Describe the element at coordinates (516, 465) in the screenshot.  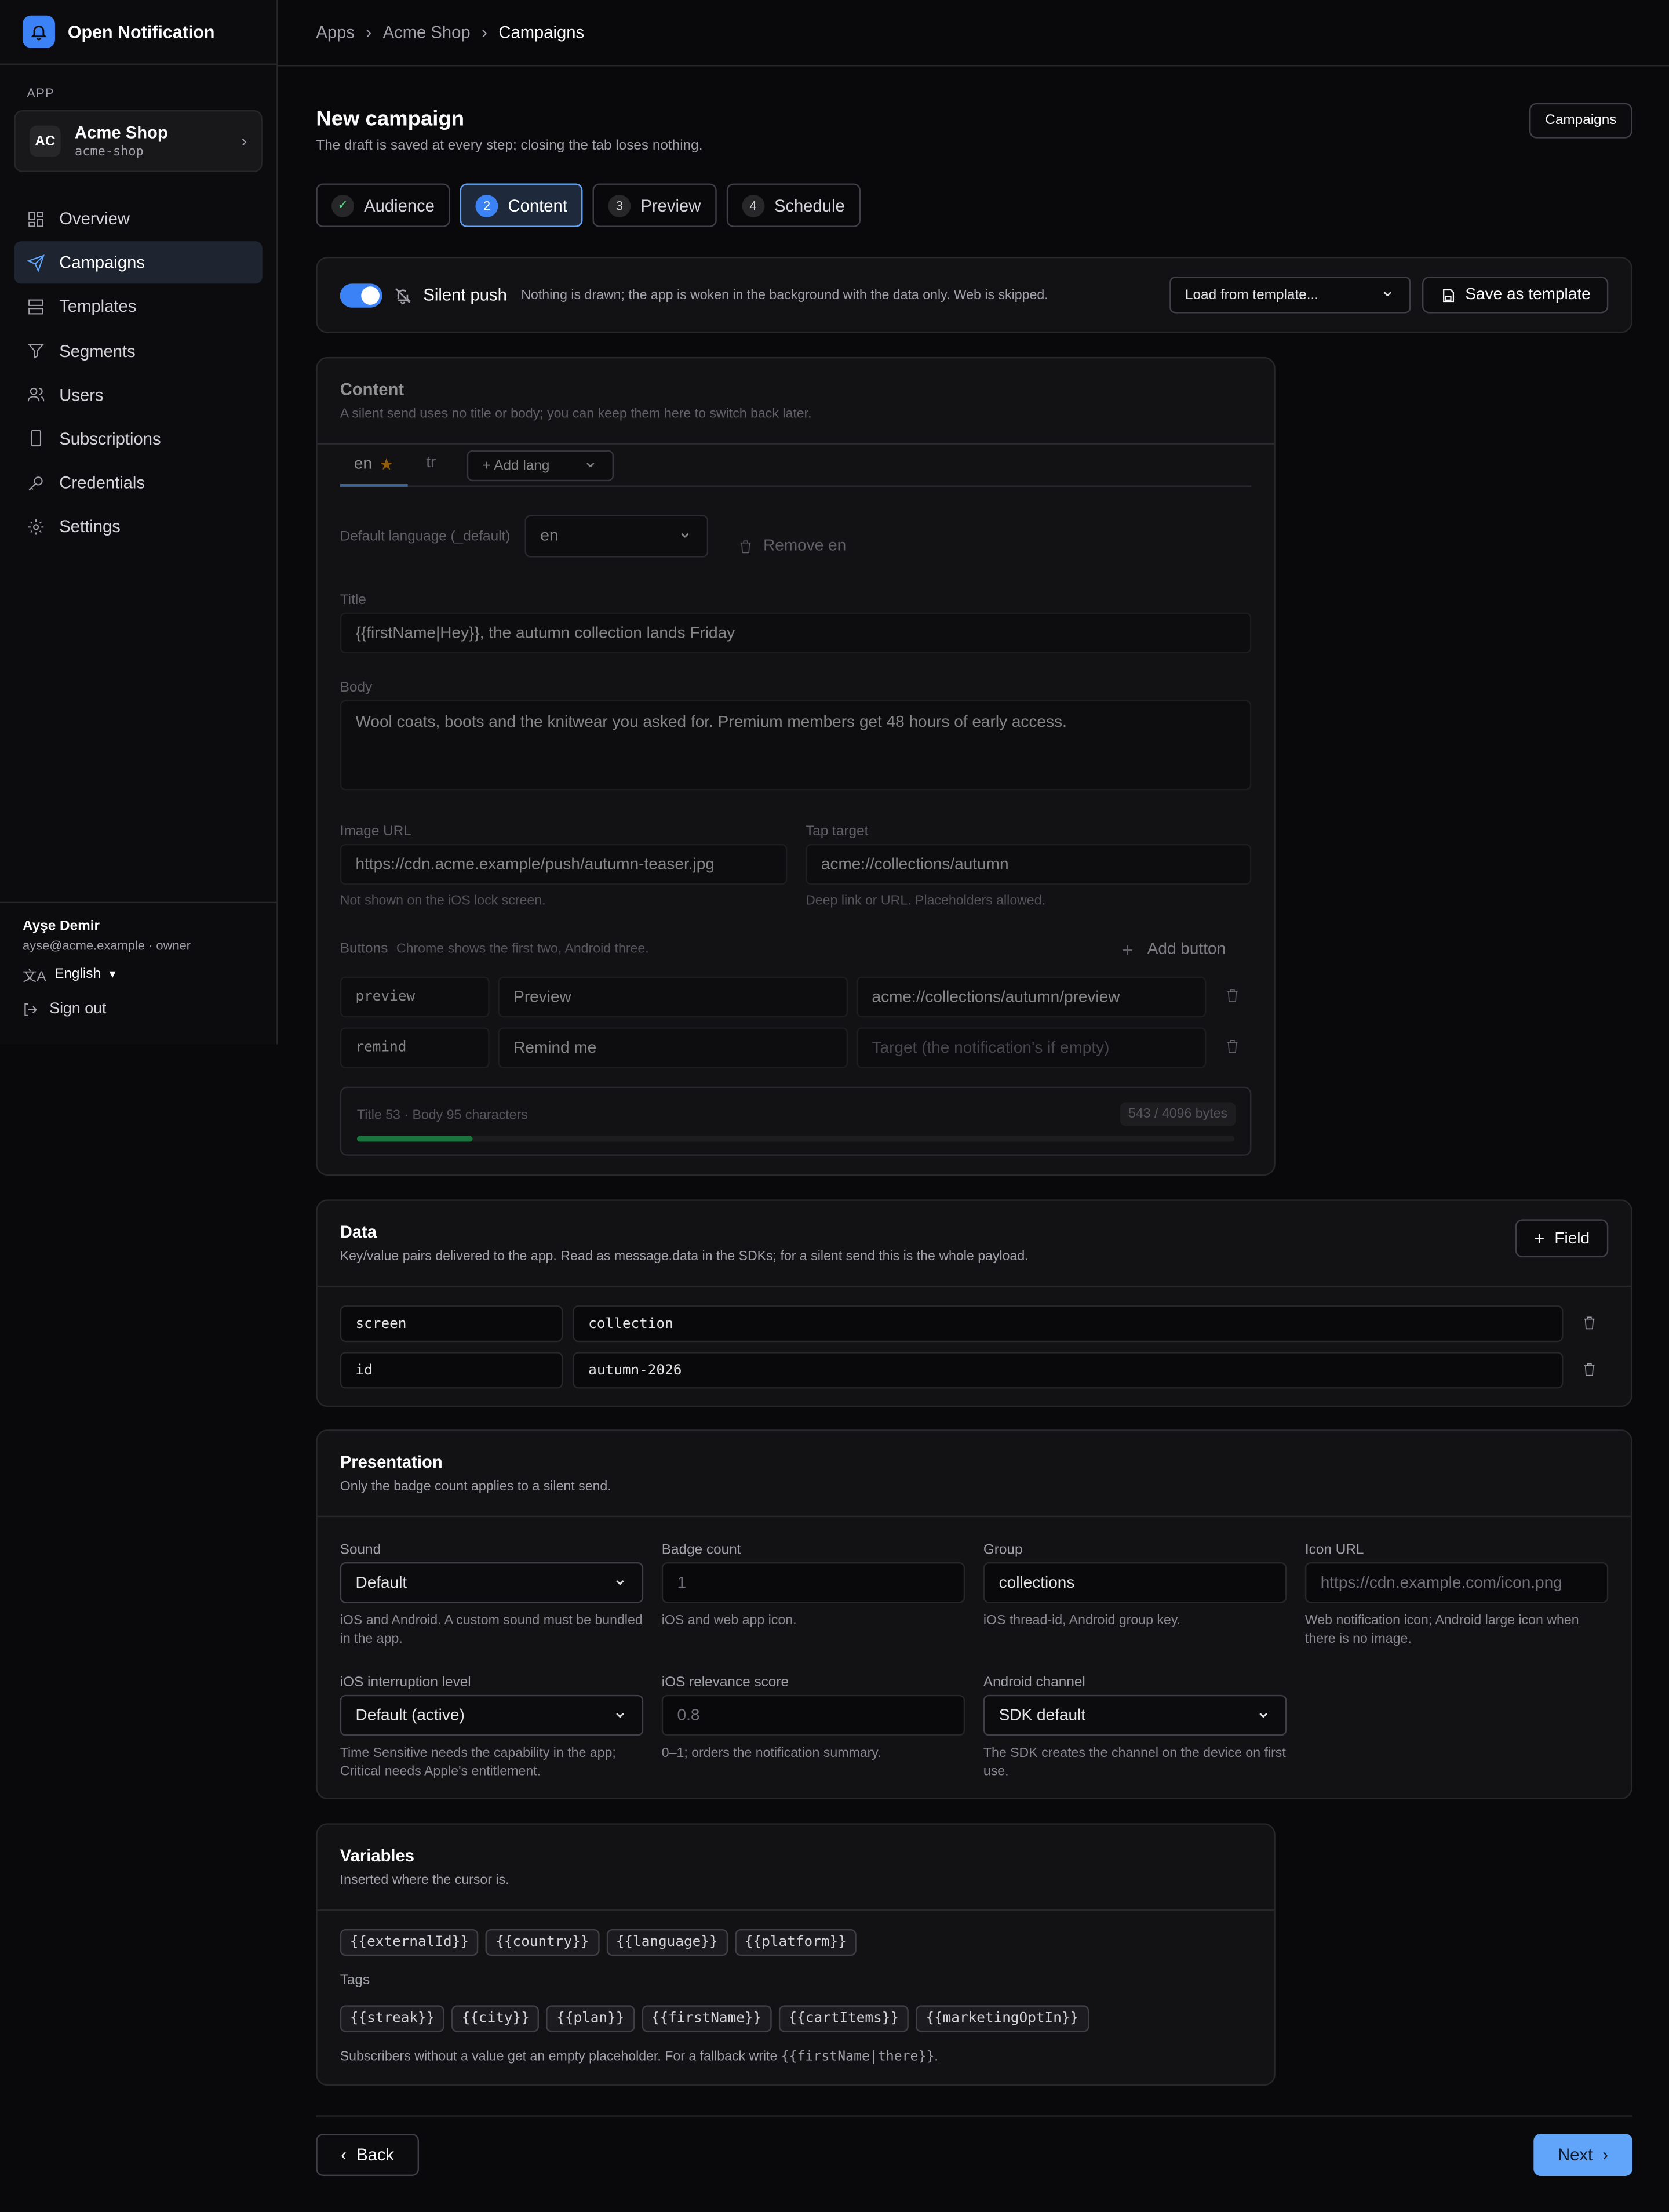
I see `add-language-label: + Add lang` at that location.